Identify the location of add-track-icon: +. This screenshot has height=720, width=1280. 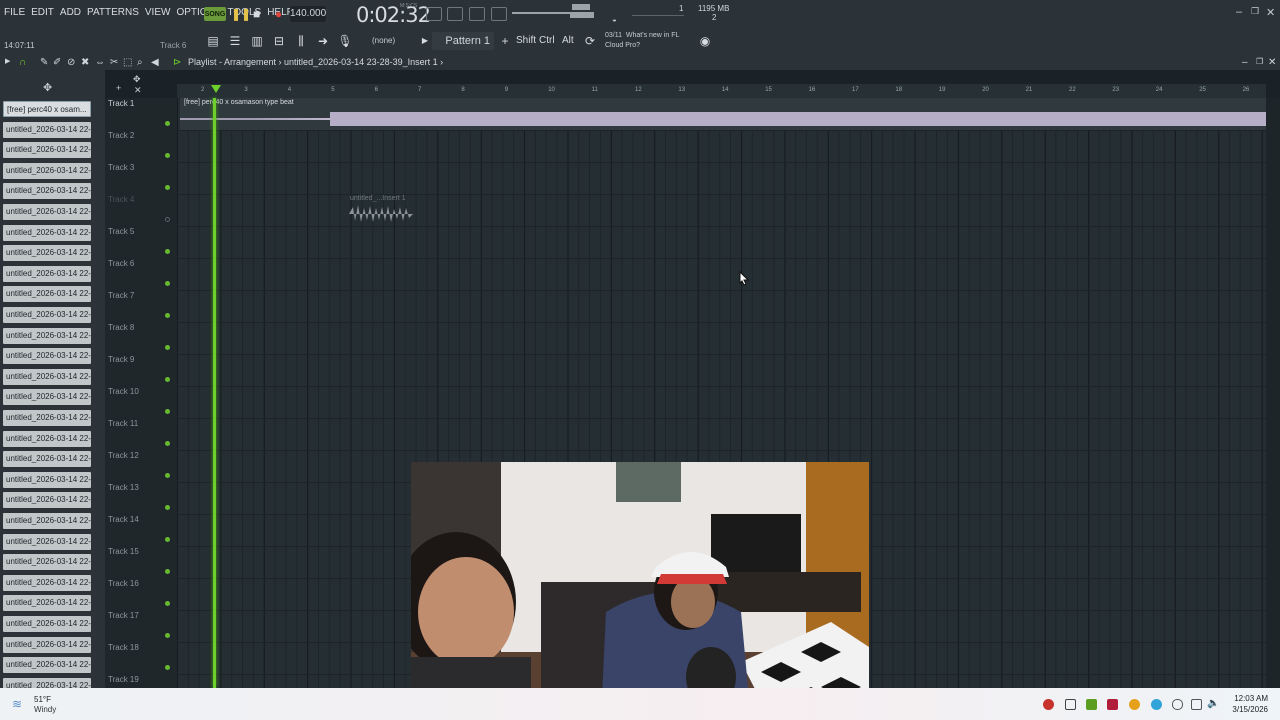
(118, 88).